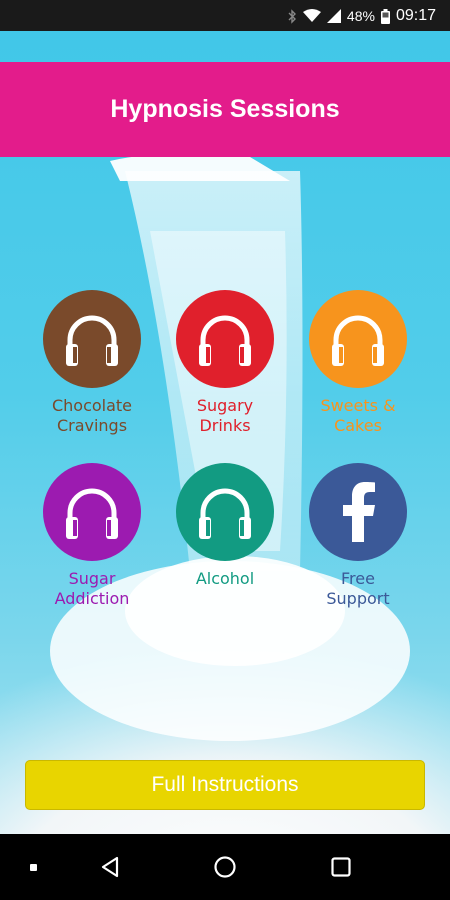 This screenshot has width=450, height=900. I want to click on facebook-icon, so click(359, 512).